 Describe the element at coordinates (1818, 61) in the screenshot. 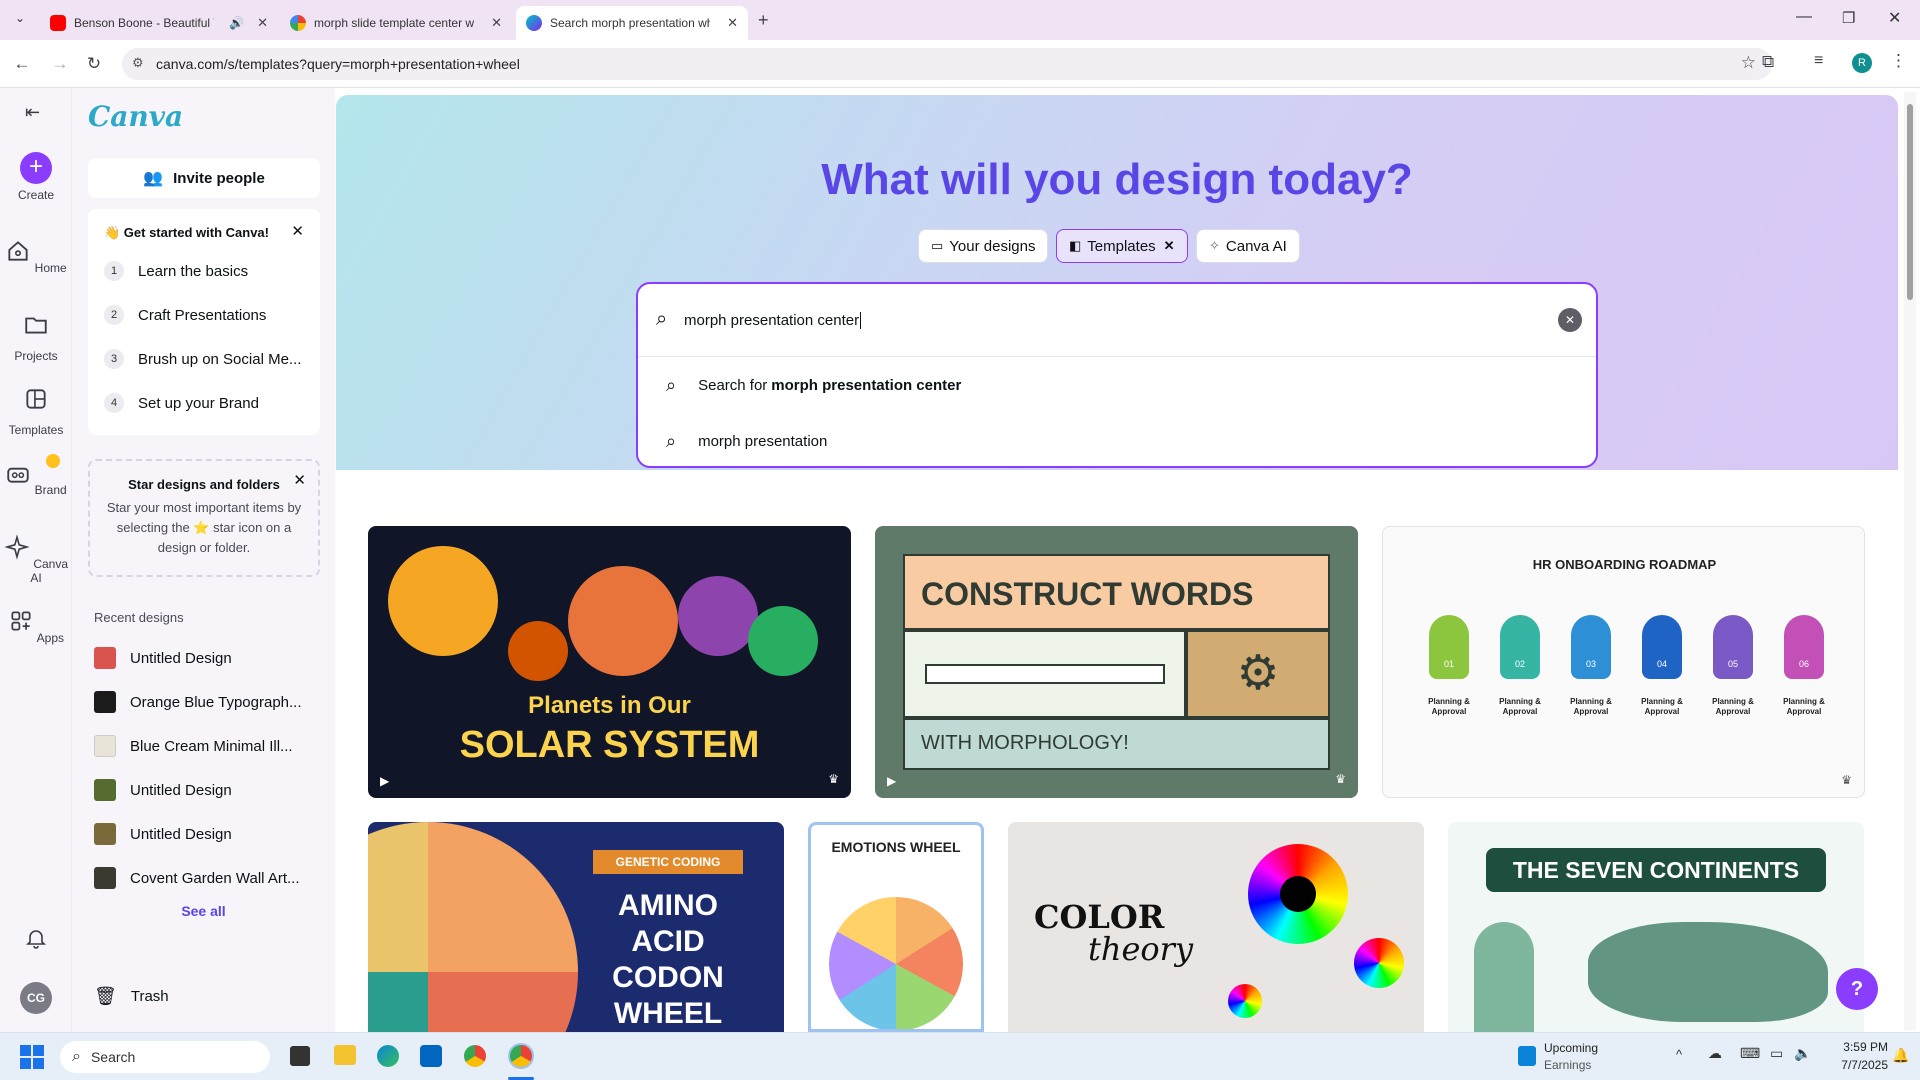

I see `media-icon: ≡` at that location.